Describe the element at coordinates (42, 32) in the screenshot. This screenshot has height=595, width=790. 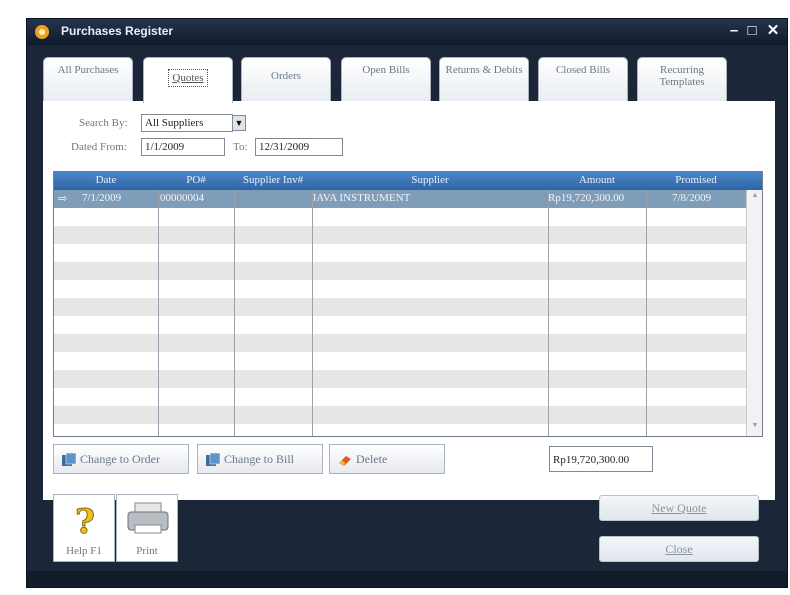
I see `app-icon` at that location.